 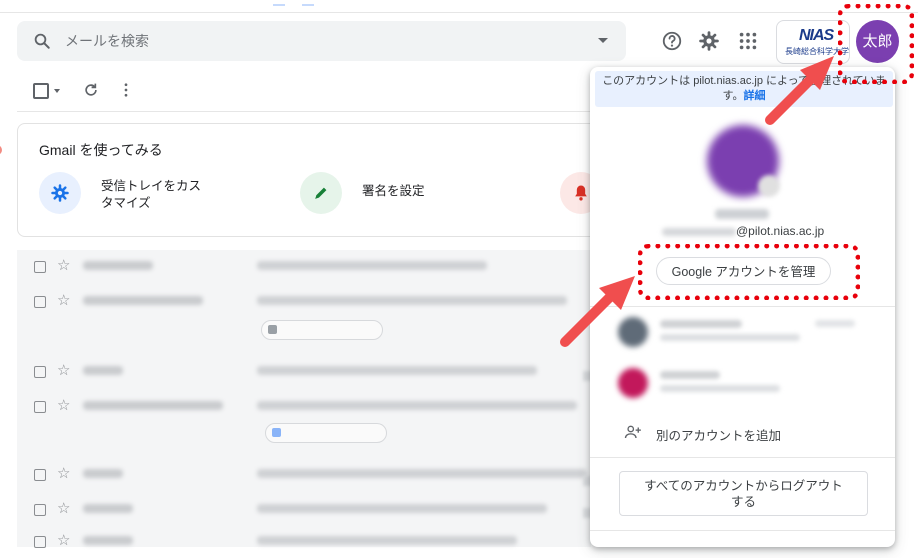 I want to click on select-chevron-down-icon, so click(x=57, y=91).